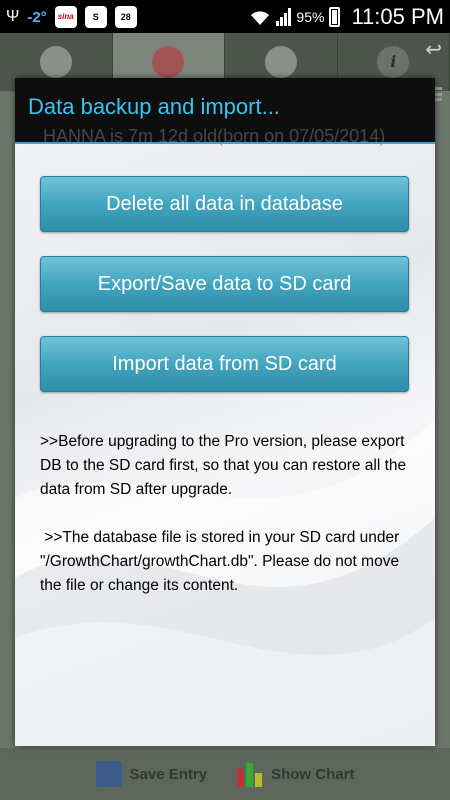 The height and width of the screenshot is (800, 450). I want to click on clock: 11:05 PM, so click(397, 16).